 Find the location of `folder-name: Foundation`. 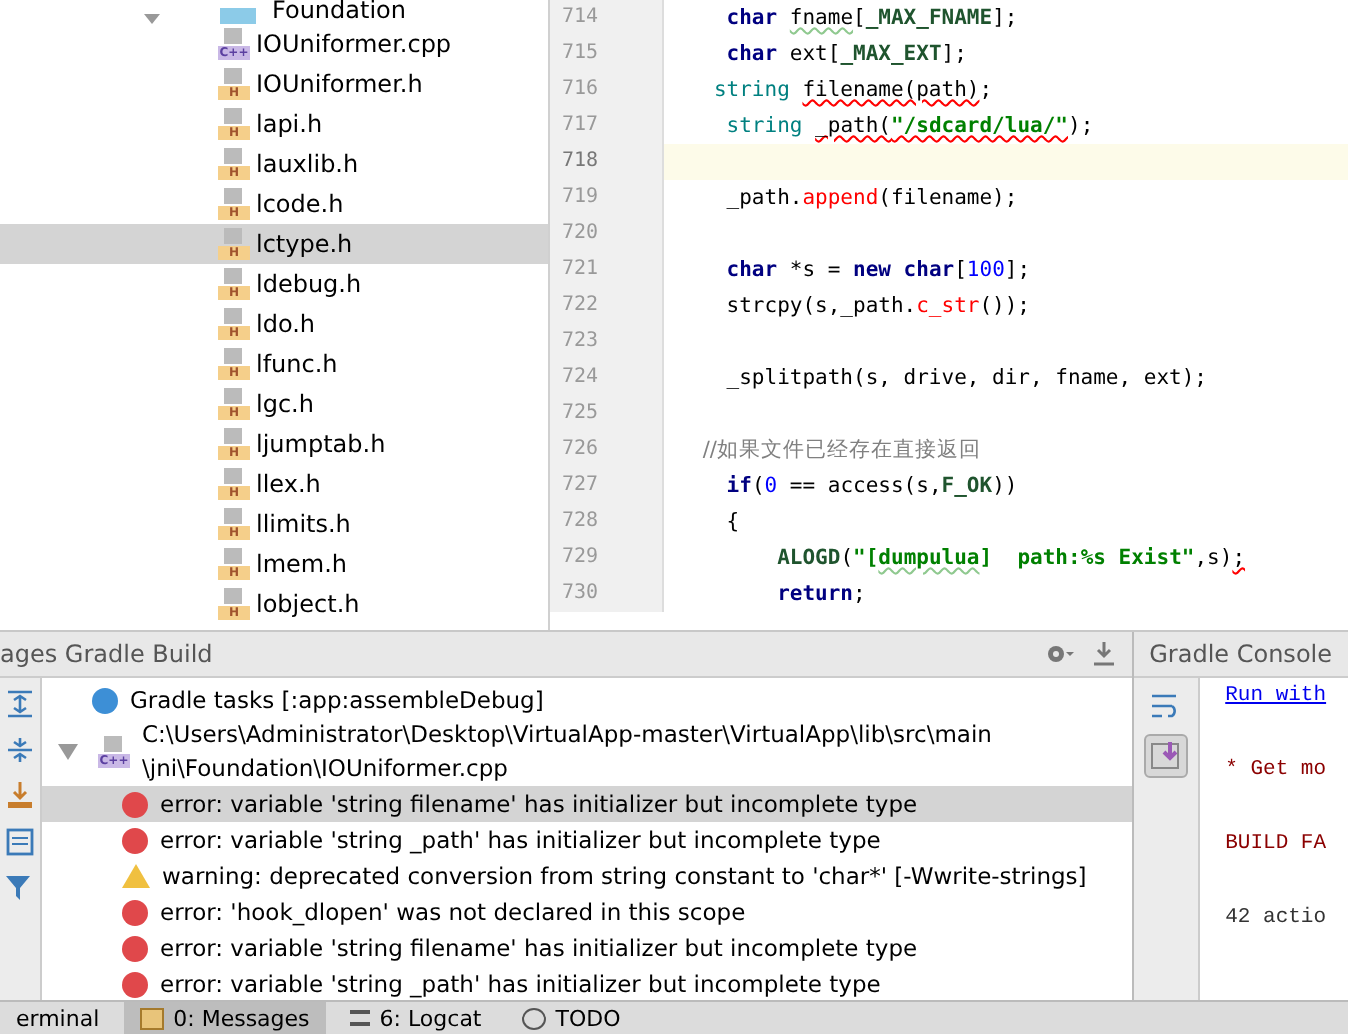

folder-name: Foundation is located at coordinates (339, 12).